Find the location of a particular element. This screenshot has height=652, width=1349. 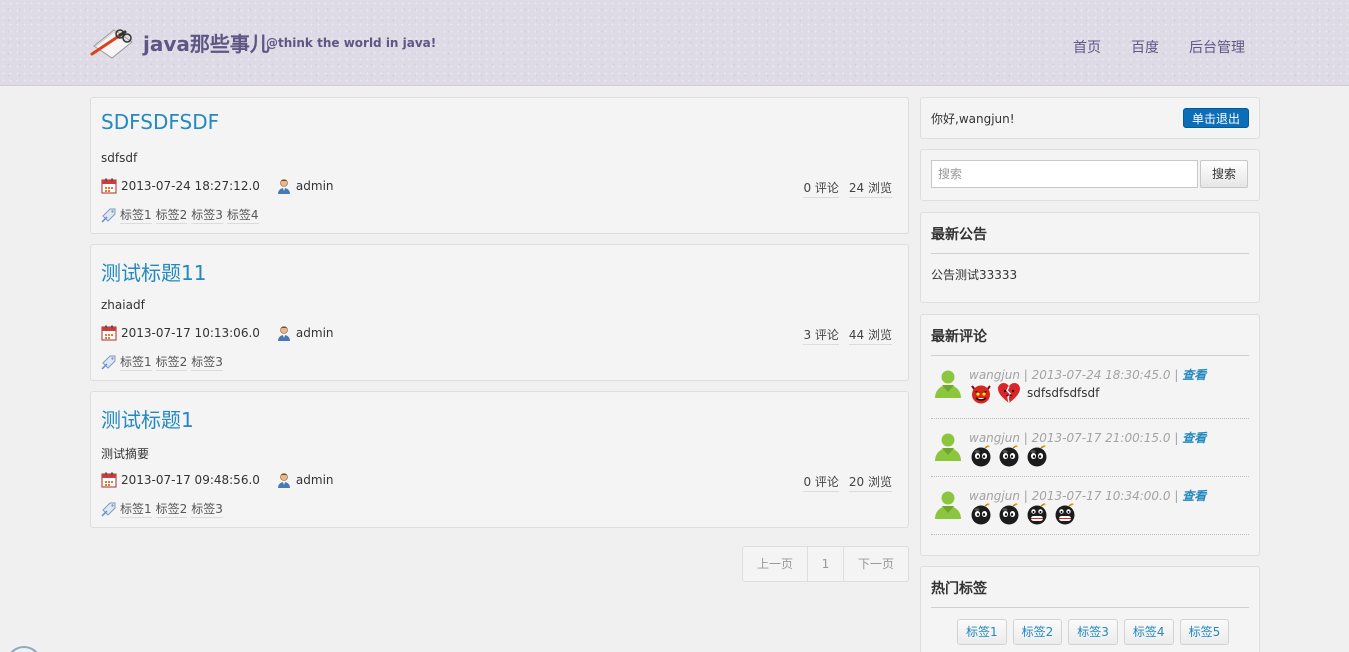

prev-page-button: 上一页 is located at coordinates (775, 564).